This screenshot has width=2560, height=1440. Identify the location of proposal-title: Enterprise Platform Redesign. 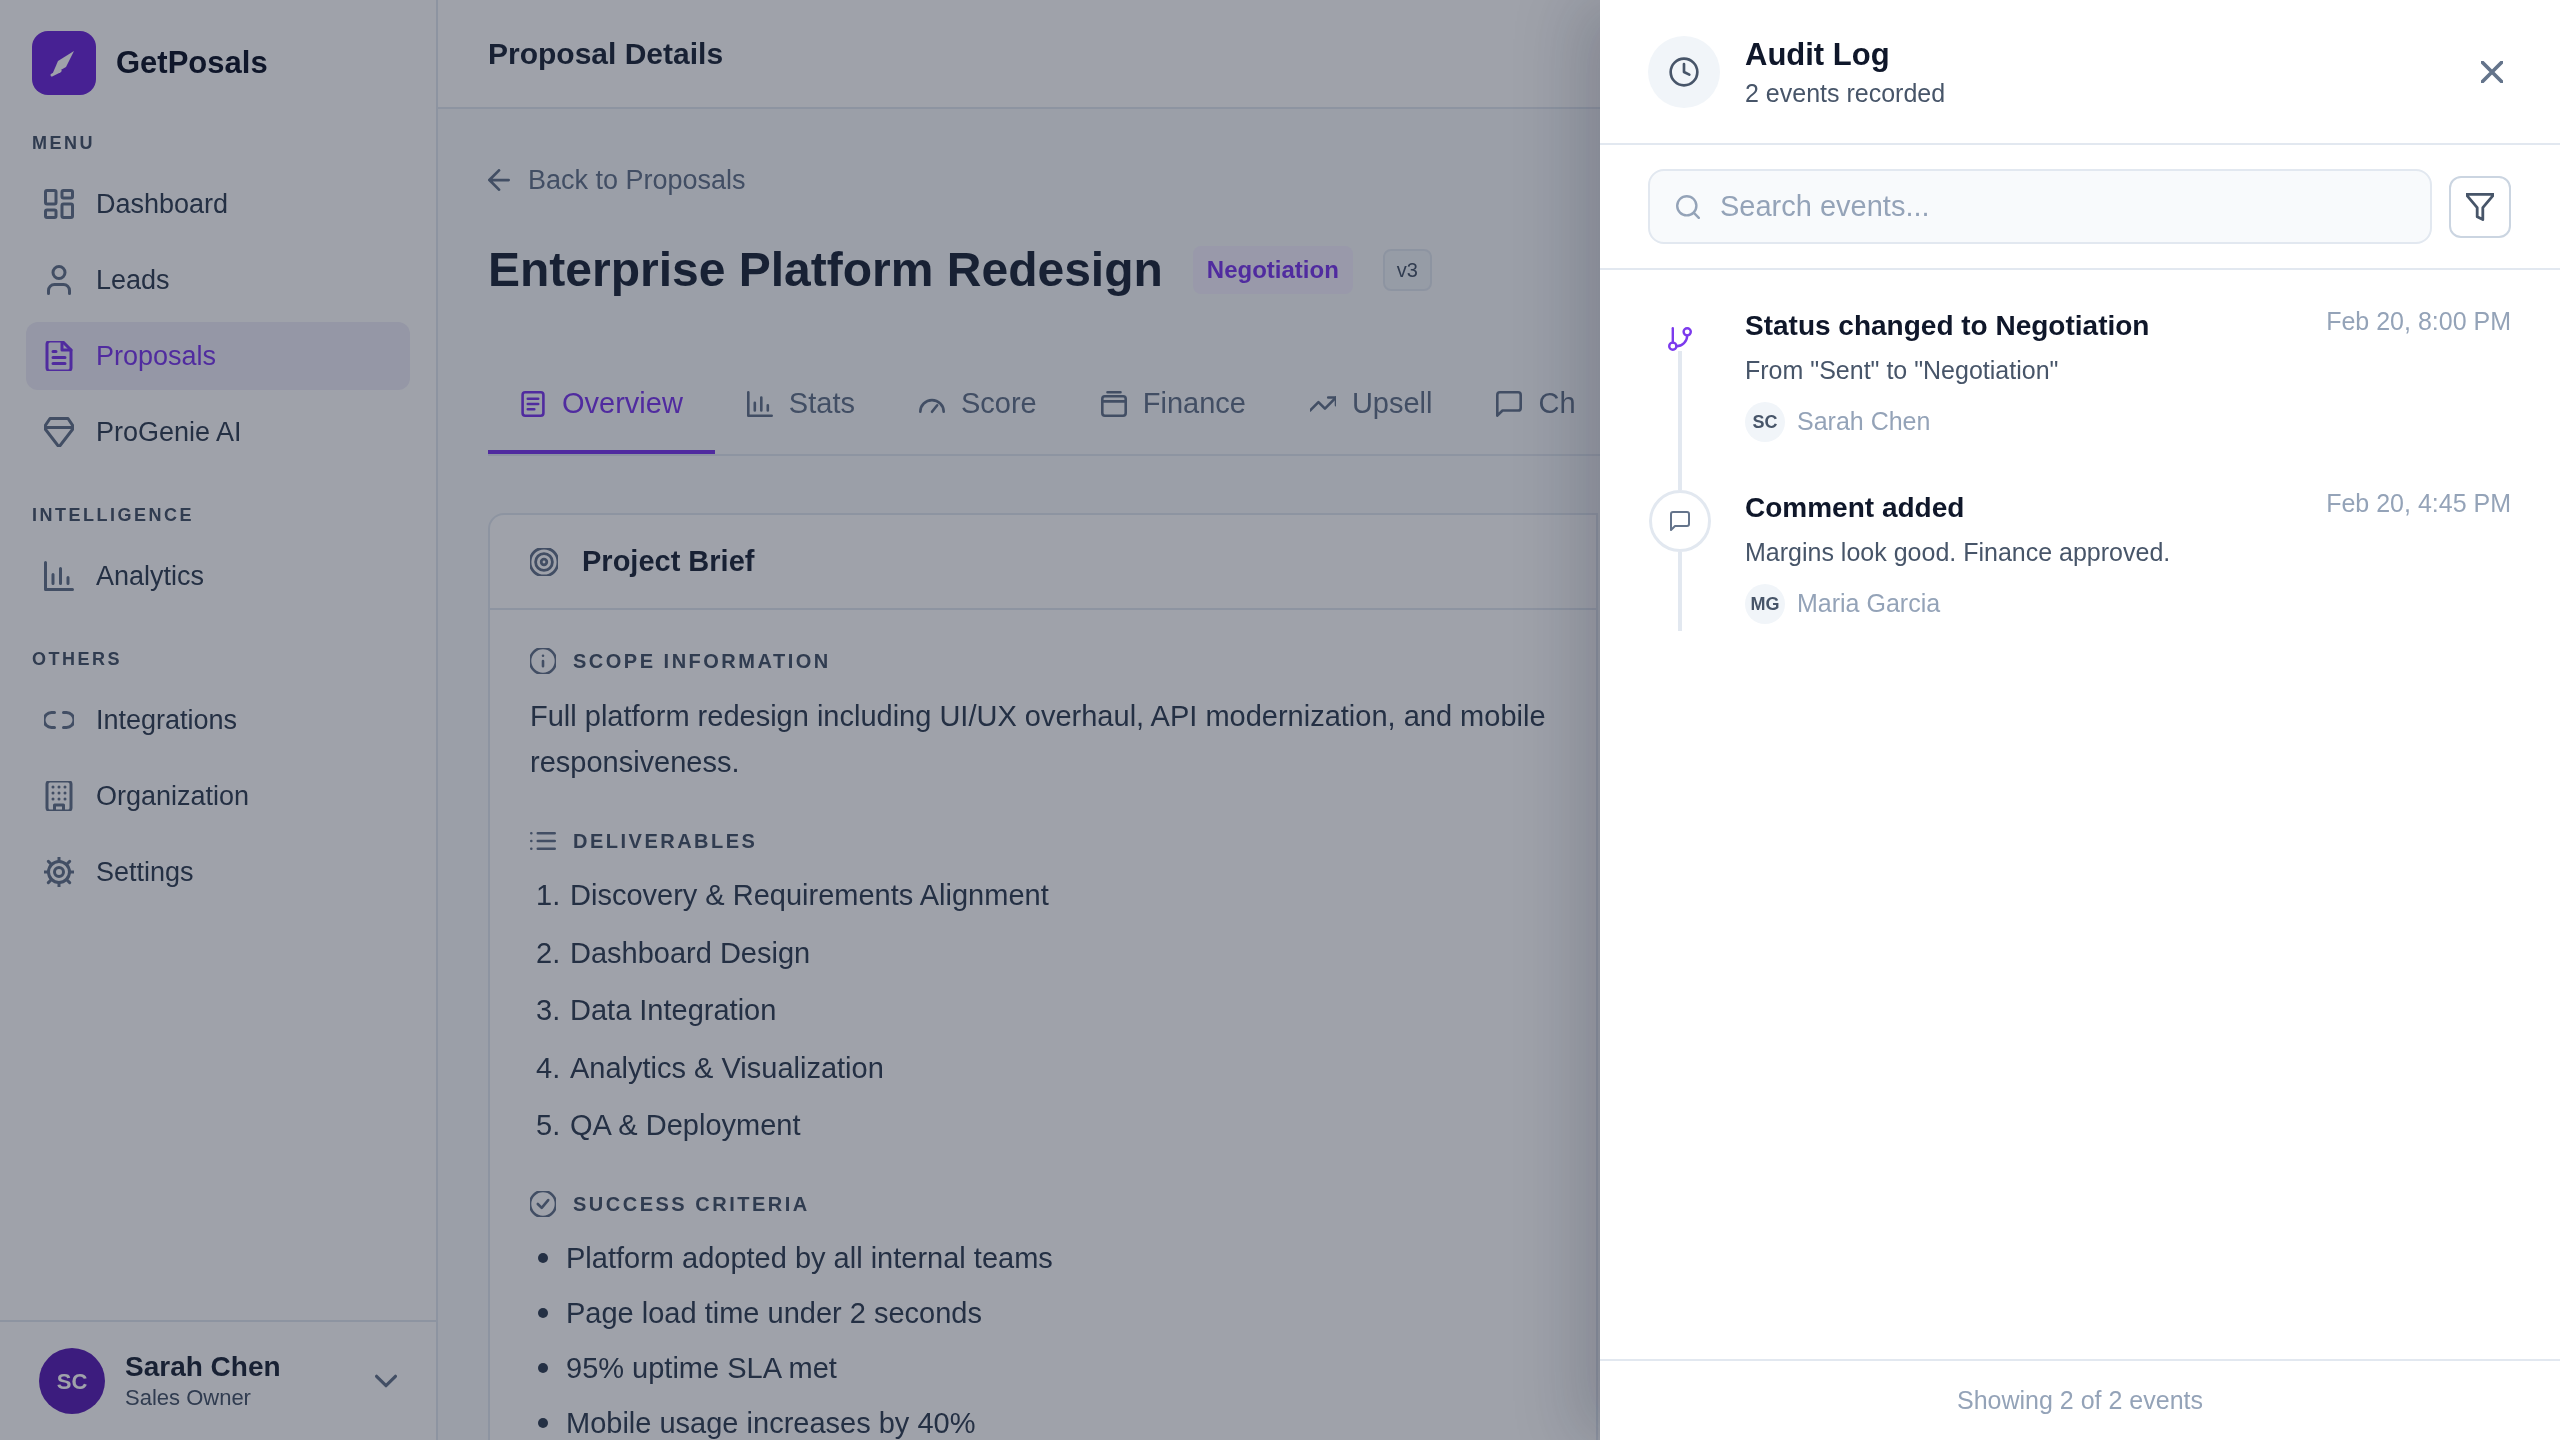
(825, 270).